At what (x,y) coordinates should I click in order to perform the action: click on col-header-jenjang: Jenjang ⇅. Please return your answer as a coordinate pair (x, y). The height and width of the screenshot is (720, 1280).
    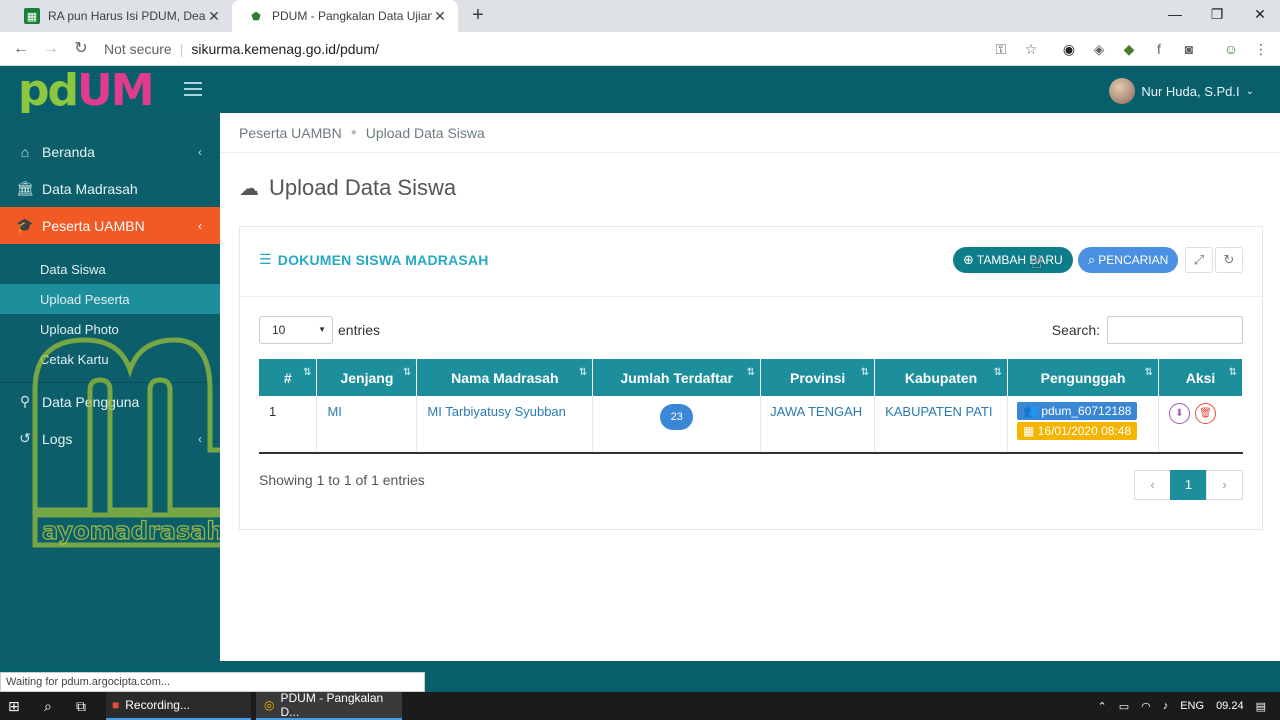
    Looking at the image, I should click on (367, 377).